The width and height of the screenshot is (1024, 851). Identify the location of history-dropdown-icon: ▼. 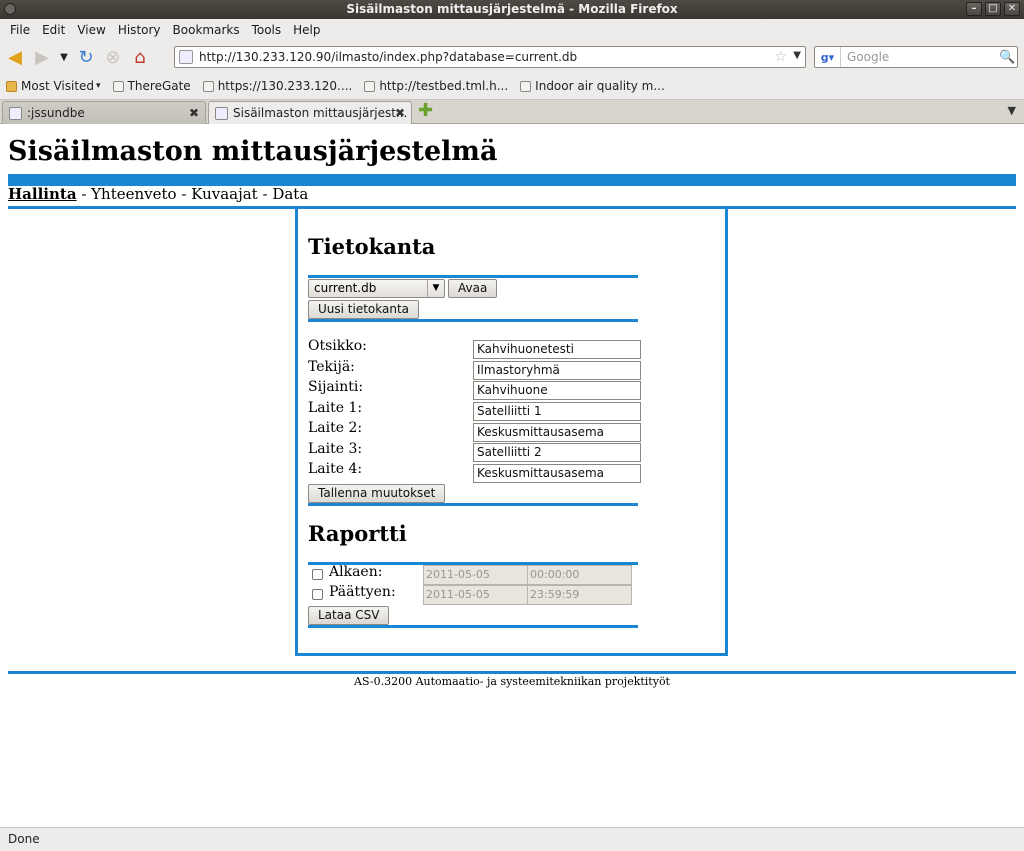
(64, 57).